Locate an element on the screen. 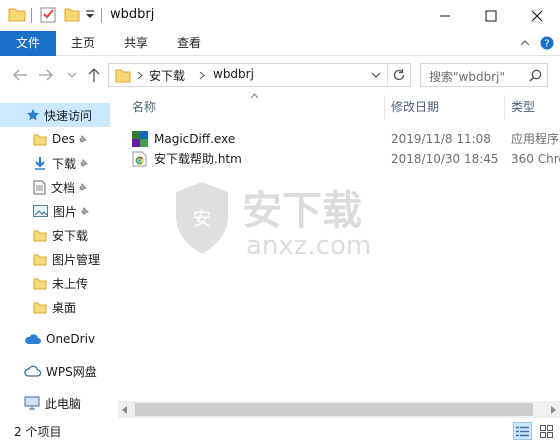 The image size is (560, 443). column-header-name: 名称 is located at coordinates (144, 107).